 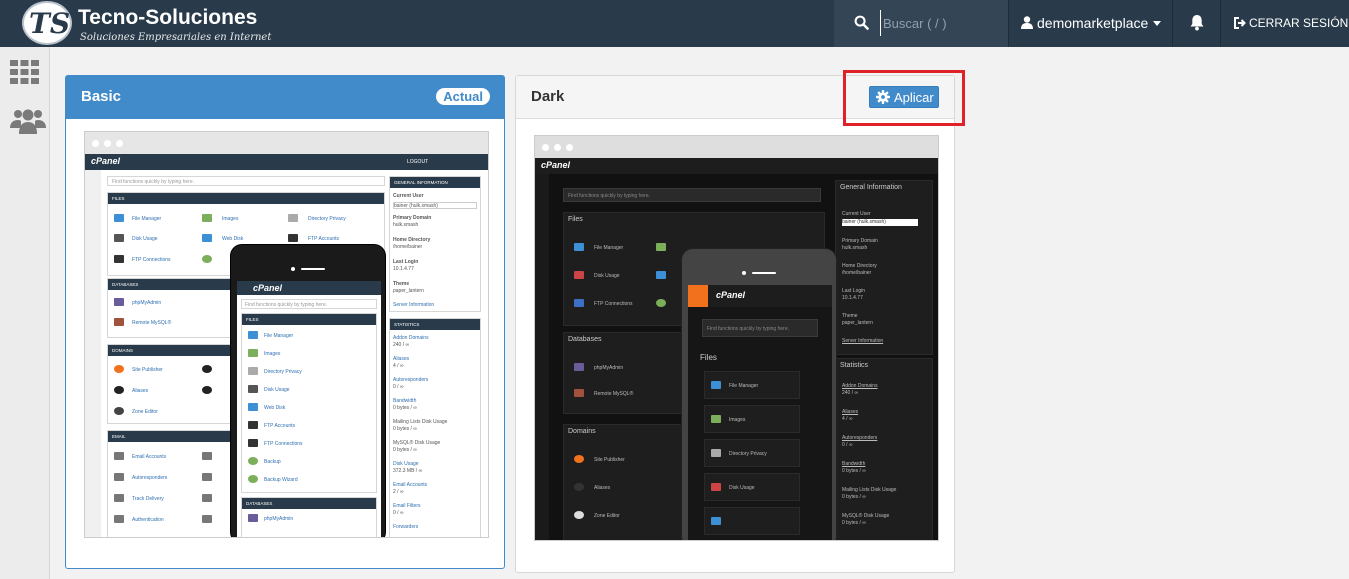 What do you see at coordinates (548, 96) in the screenshot?
I see `theme-name: Dark` at bounding box center [548, 96].